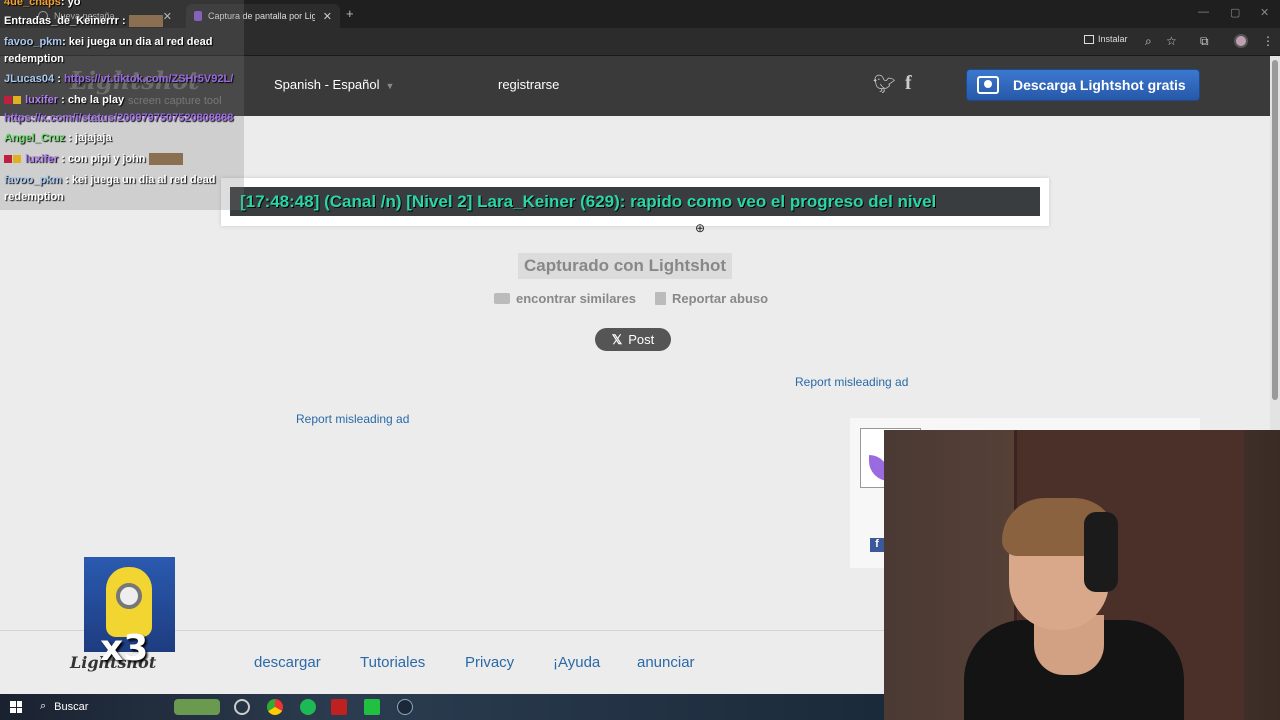  Describe the element at coordinates (633, 339) in the screenshot. I see `x-post-button: 𝕏 Post` at that location.